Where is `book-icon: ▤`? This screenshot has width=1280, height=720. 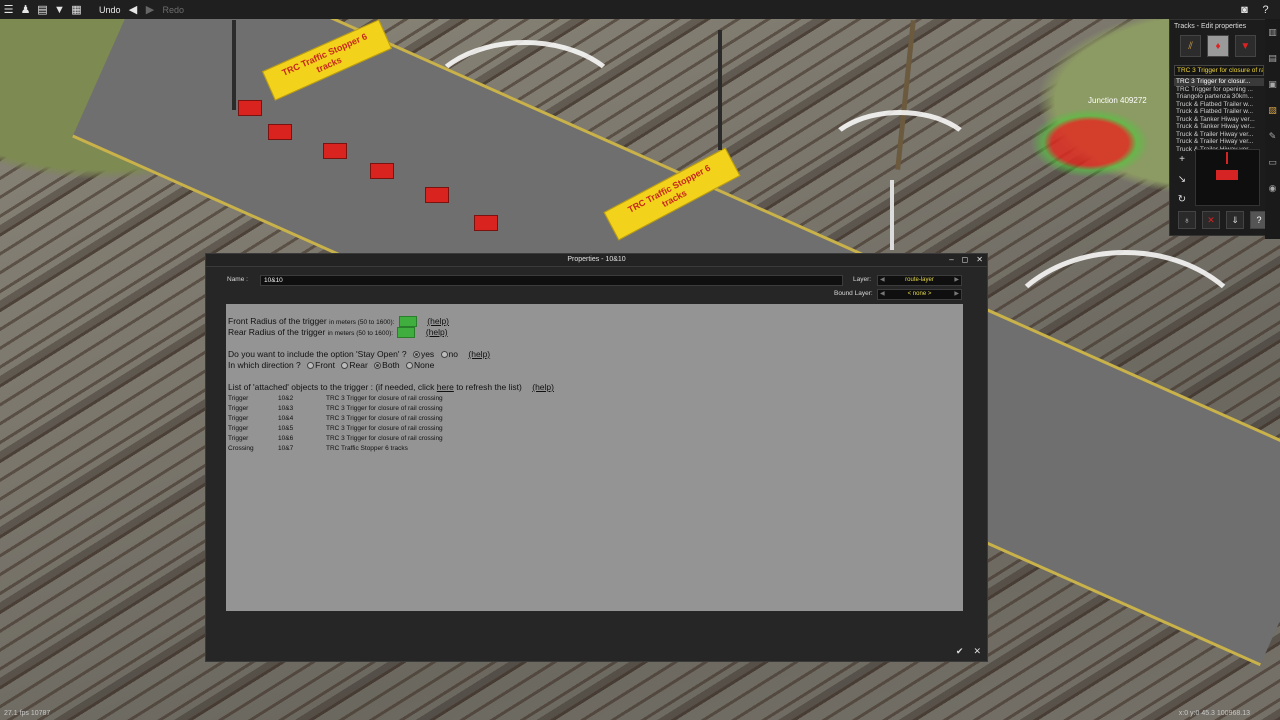
book-icon: ▤ is located at coordinates (42, 9).